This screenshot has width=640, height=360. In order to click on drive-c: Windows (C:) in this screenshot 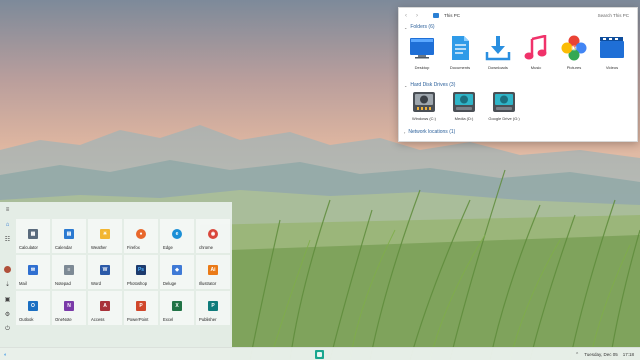, I will do `click(424, 109)`.